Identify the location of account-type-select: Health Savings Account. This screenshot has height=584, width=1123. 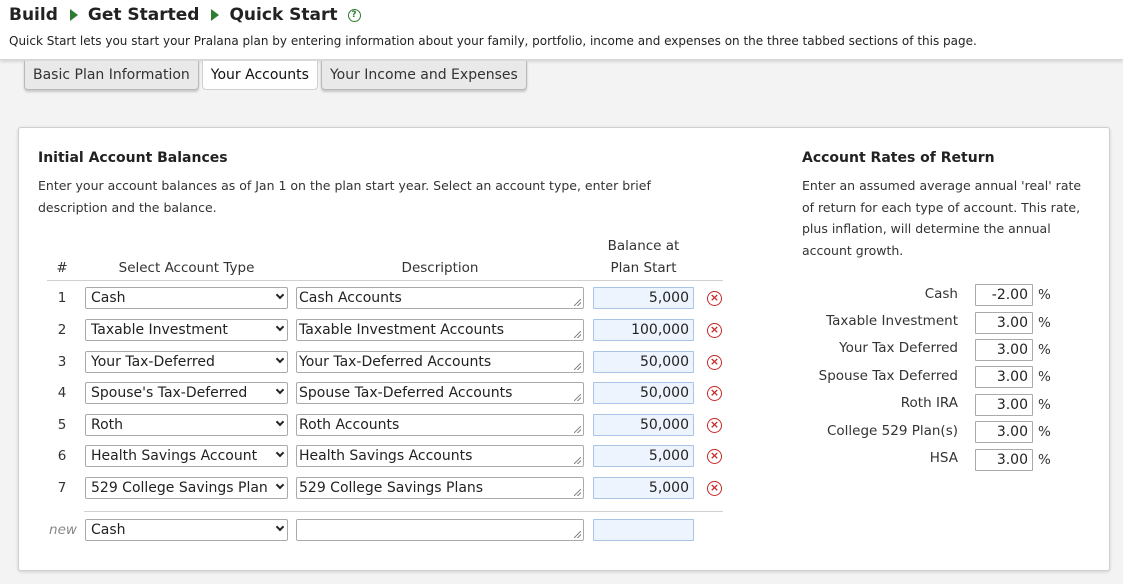
(186, 456).